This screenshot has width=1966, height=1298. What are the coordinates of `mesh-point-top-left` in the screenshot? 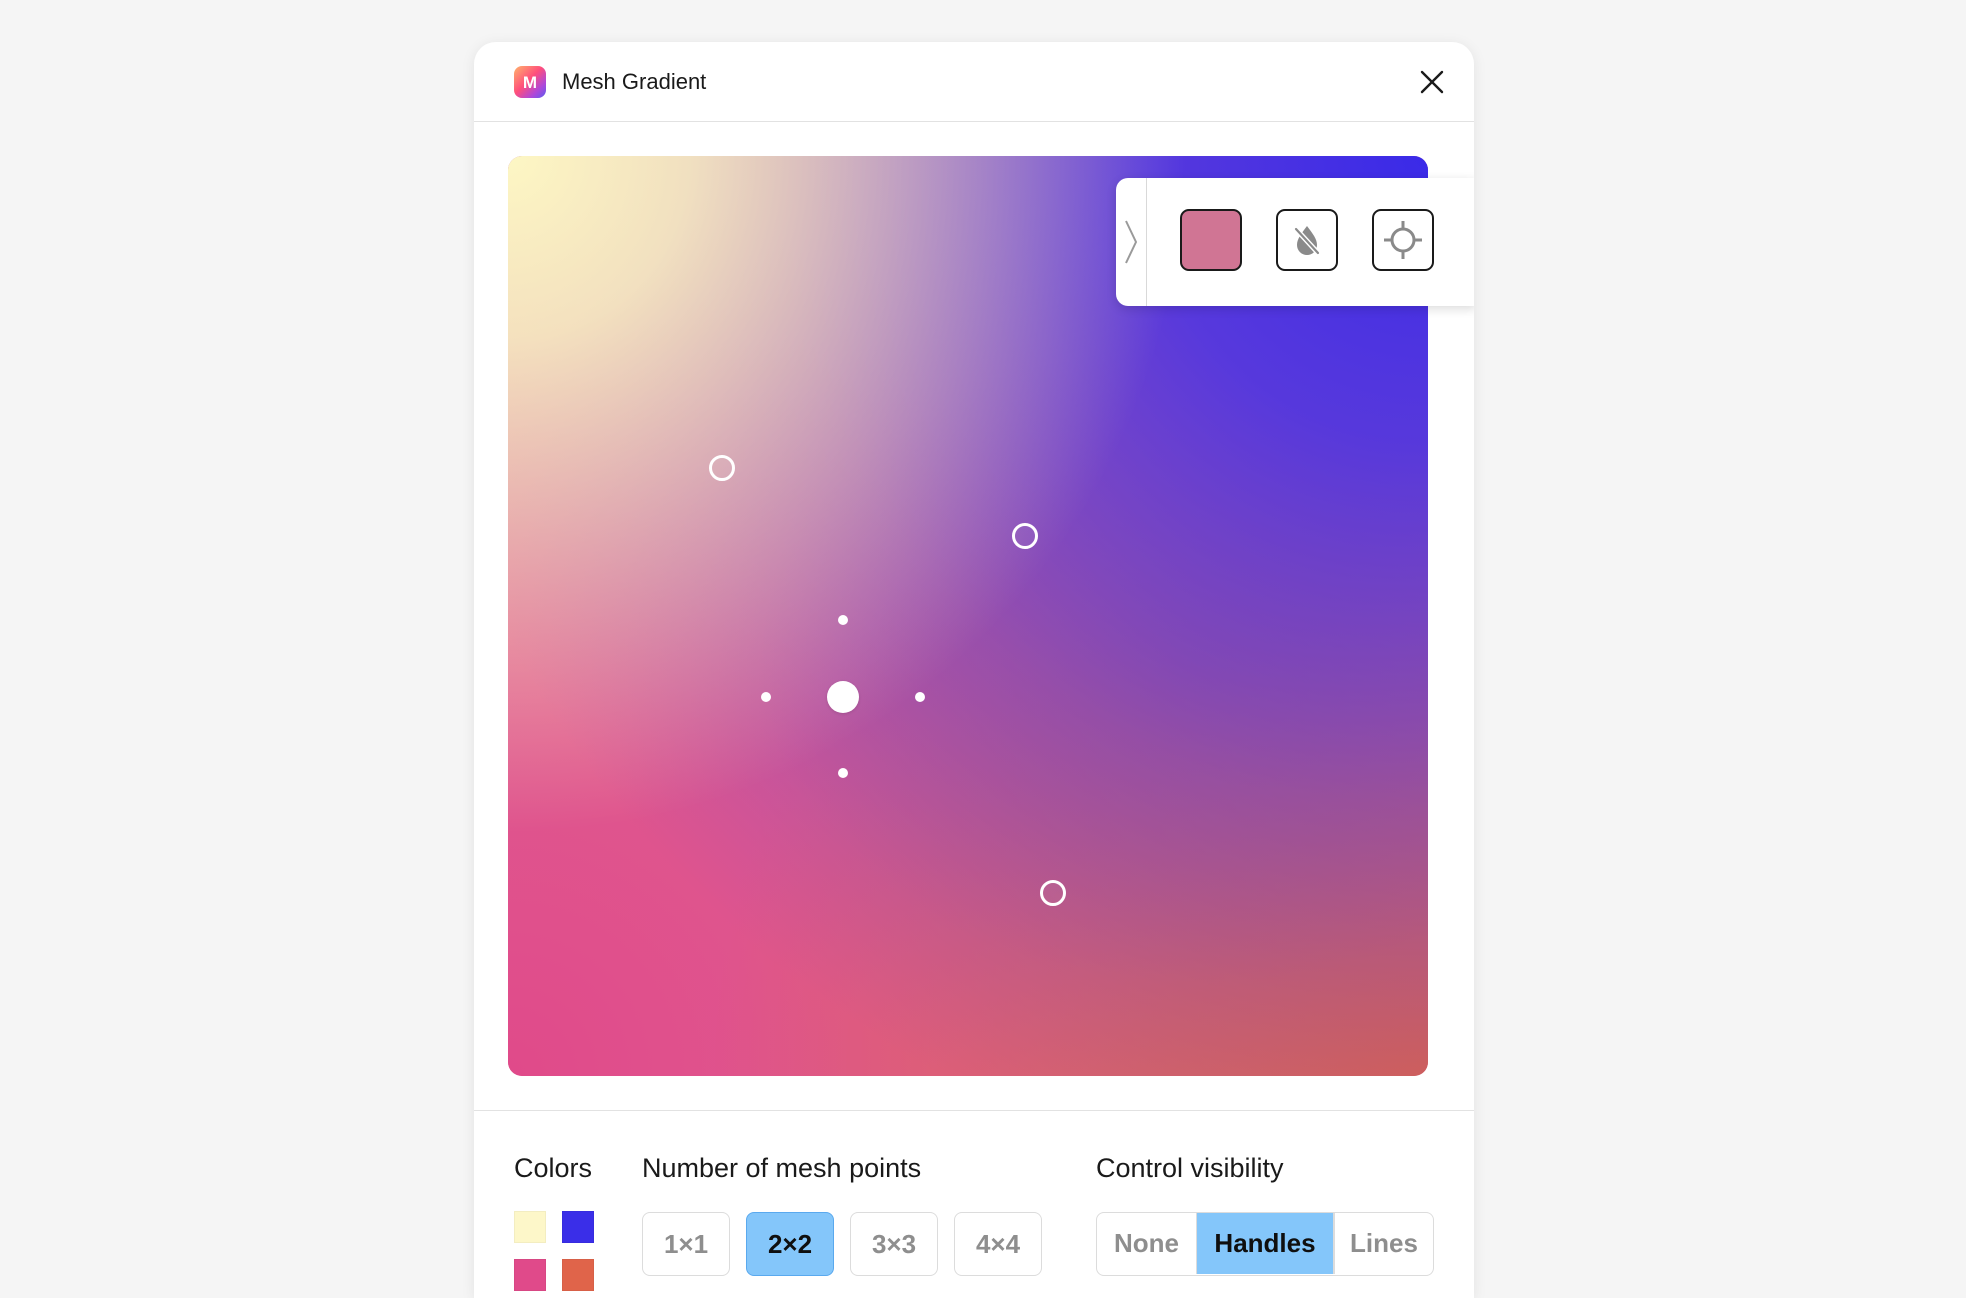 It's located at (722, 468).